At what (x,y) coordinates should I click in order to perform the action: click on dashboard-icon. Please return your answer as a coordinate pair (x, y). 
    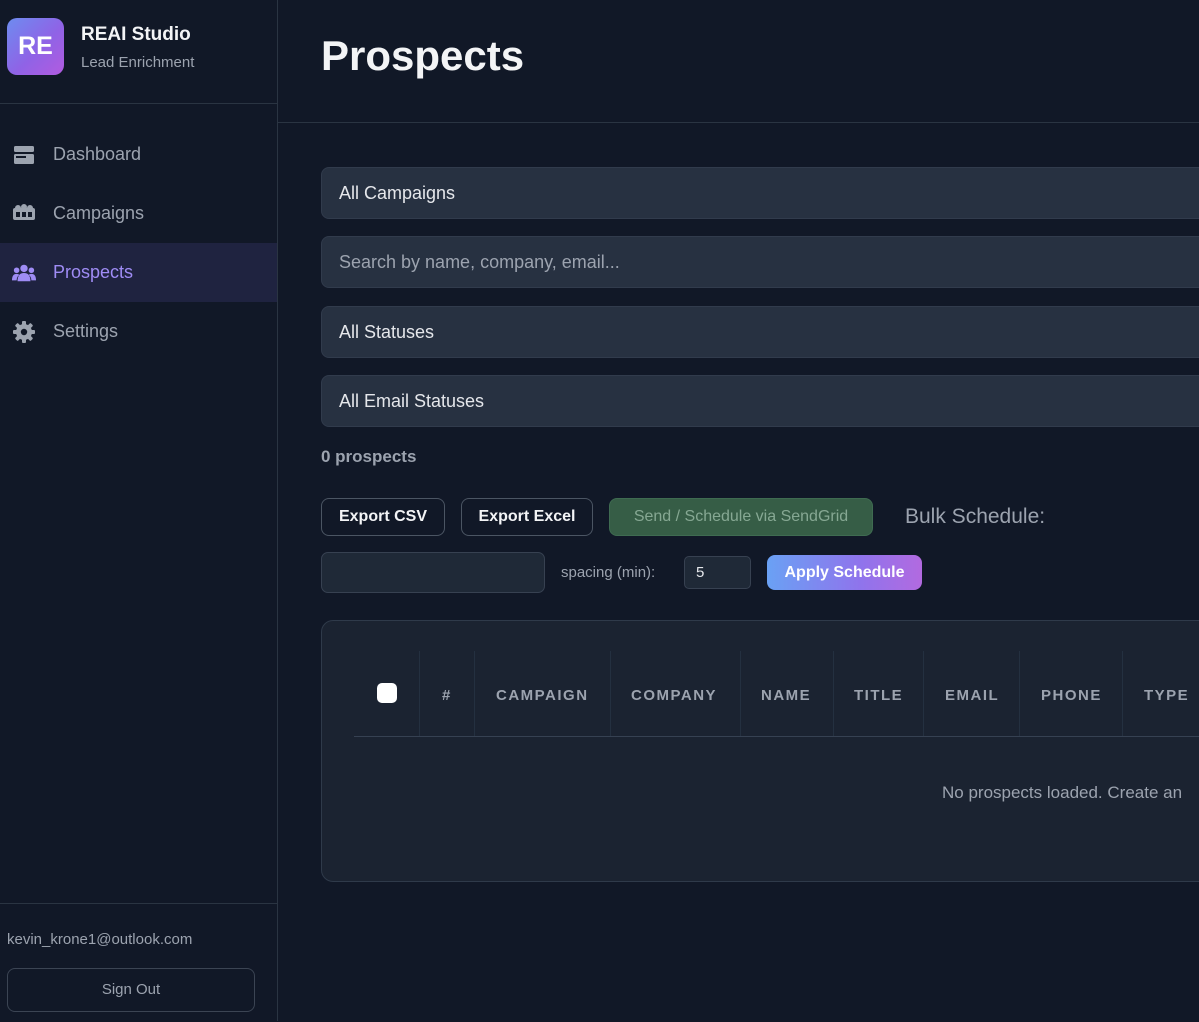
    Looking at the image, I should click on (24, 155).